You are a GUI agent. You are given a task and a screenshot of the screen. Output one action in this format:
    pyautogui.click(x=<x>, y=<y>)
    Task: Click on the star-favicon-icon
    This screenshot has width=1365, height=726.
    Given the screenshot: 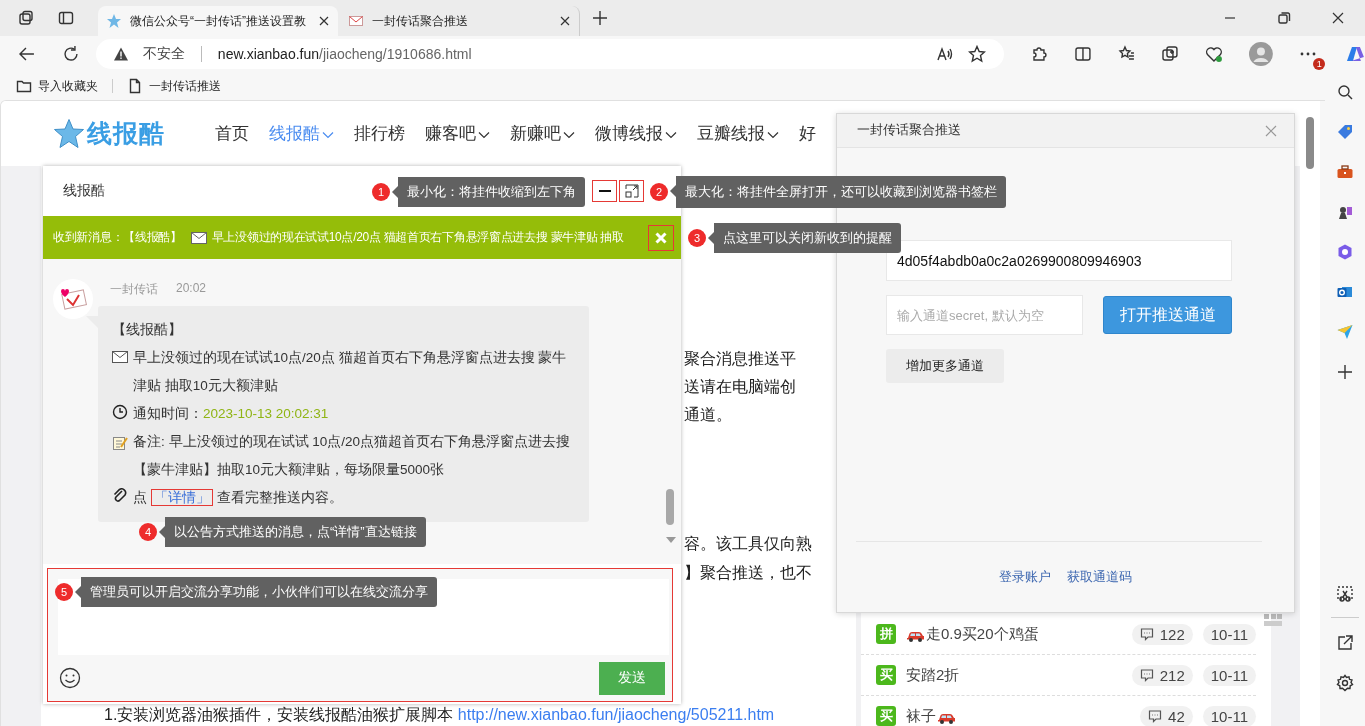 What is the action you would take?
    pyautogui.click(x=114, y=21)
    